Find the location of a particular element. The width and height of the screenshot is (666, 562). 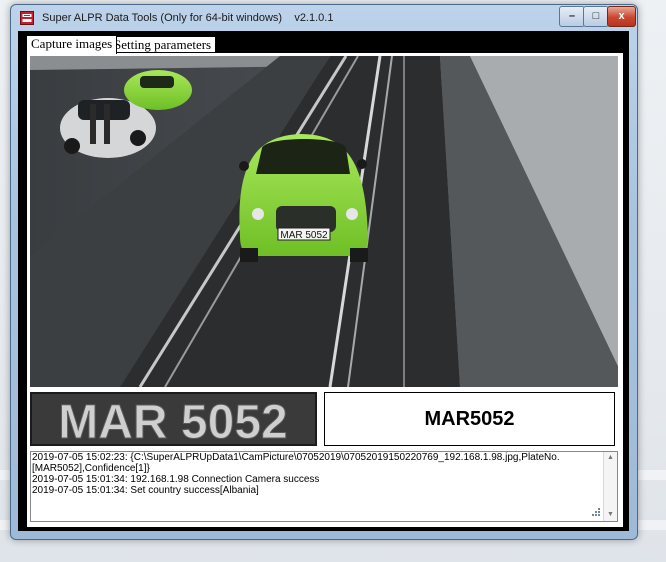

window-version: v2.1.0.1 is located at coordinates (314, 18).